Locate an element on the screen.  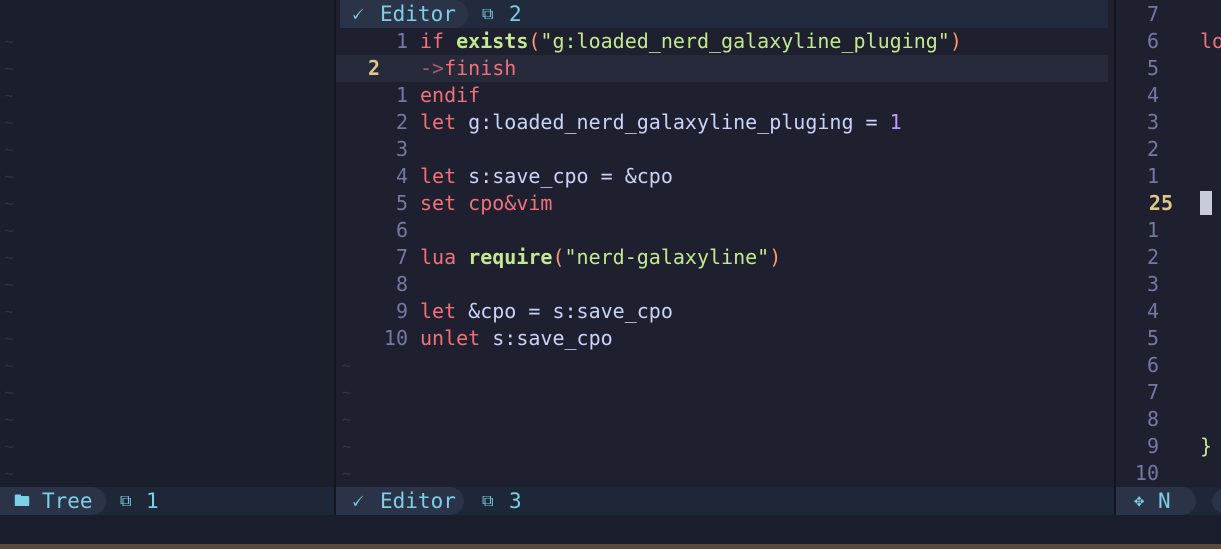
editor-tab: 🗸 Editor is located at coordinates (404, 14).